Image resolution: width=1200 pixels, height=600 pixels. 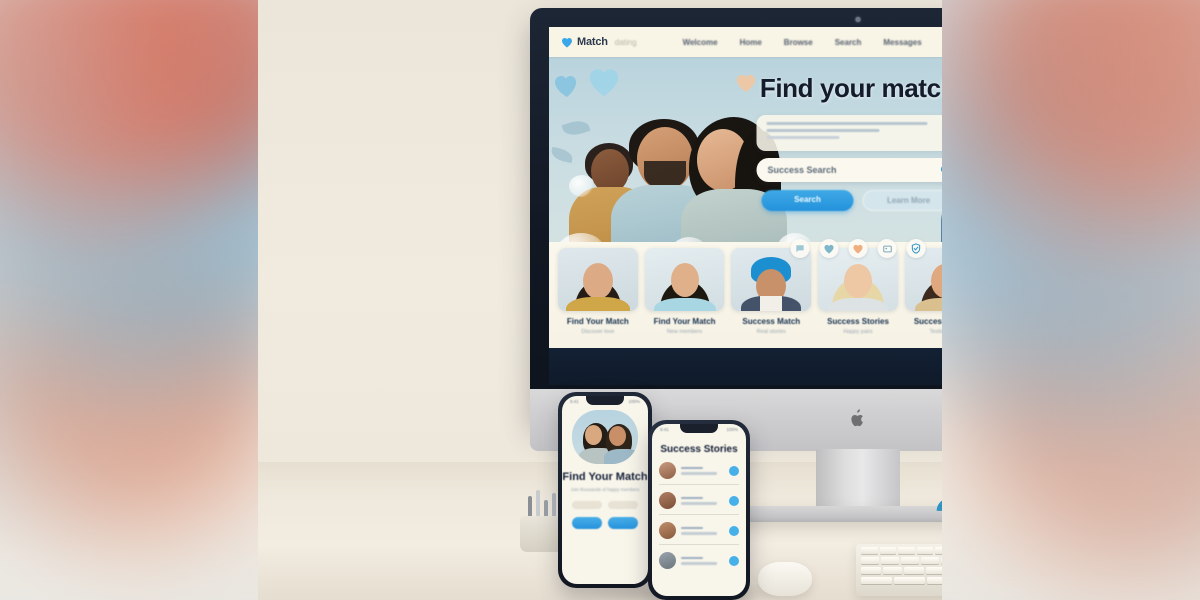 What do you see at coordinates (771, 298) in the screenshot?
I see `profile-card: Success Match Real stories` at bounding box center [771, 298].